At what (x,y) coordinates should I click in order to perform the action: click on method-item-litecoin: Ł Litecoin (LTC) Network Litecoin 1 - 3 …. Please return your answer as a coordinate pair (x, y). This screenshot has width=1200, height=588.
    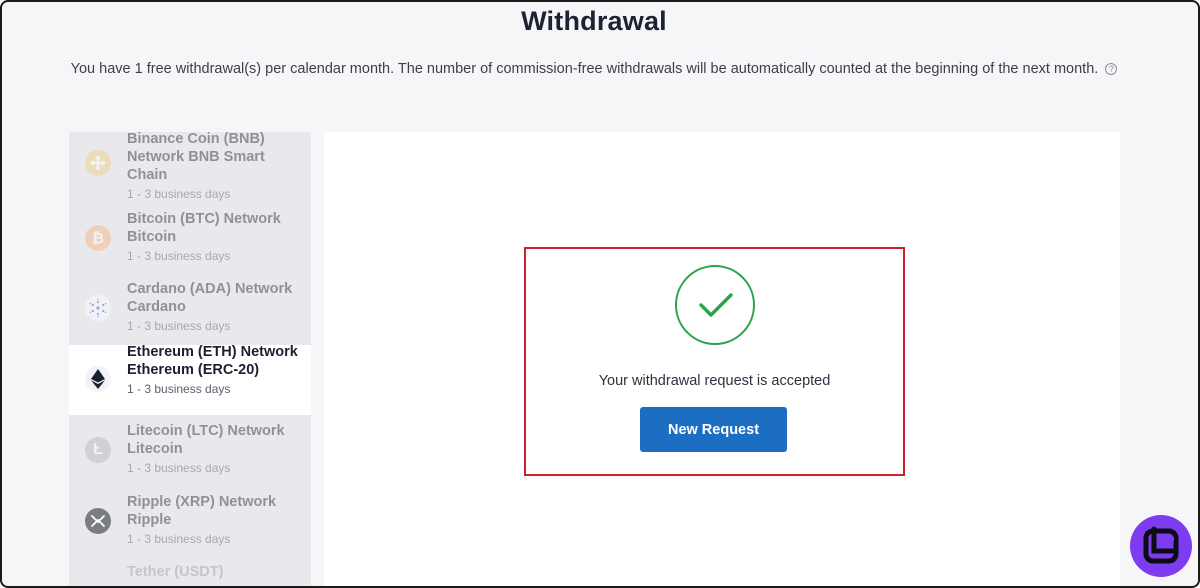
    Looking at the image, I should click on (190, 453).